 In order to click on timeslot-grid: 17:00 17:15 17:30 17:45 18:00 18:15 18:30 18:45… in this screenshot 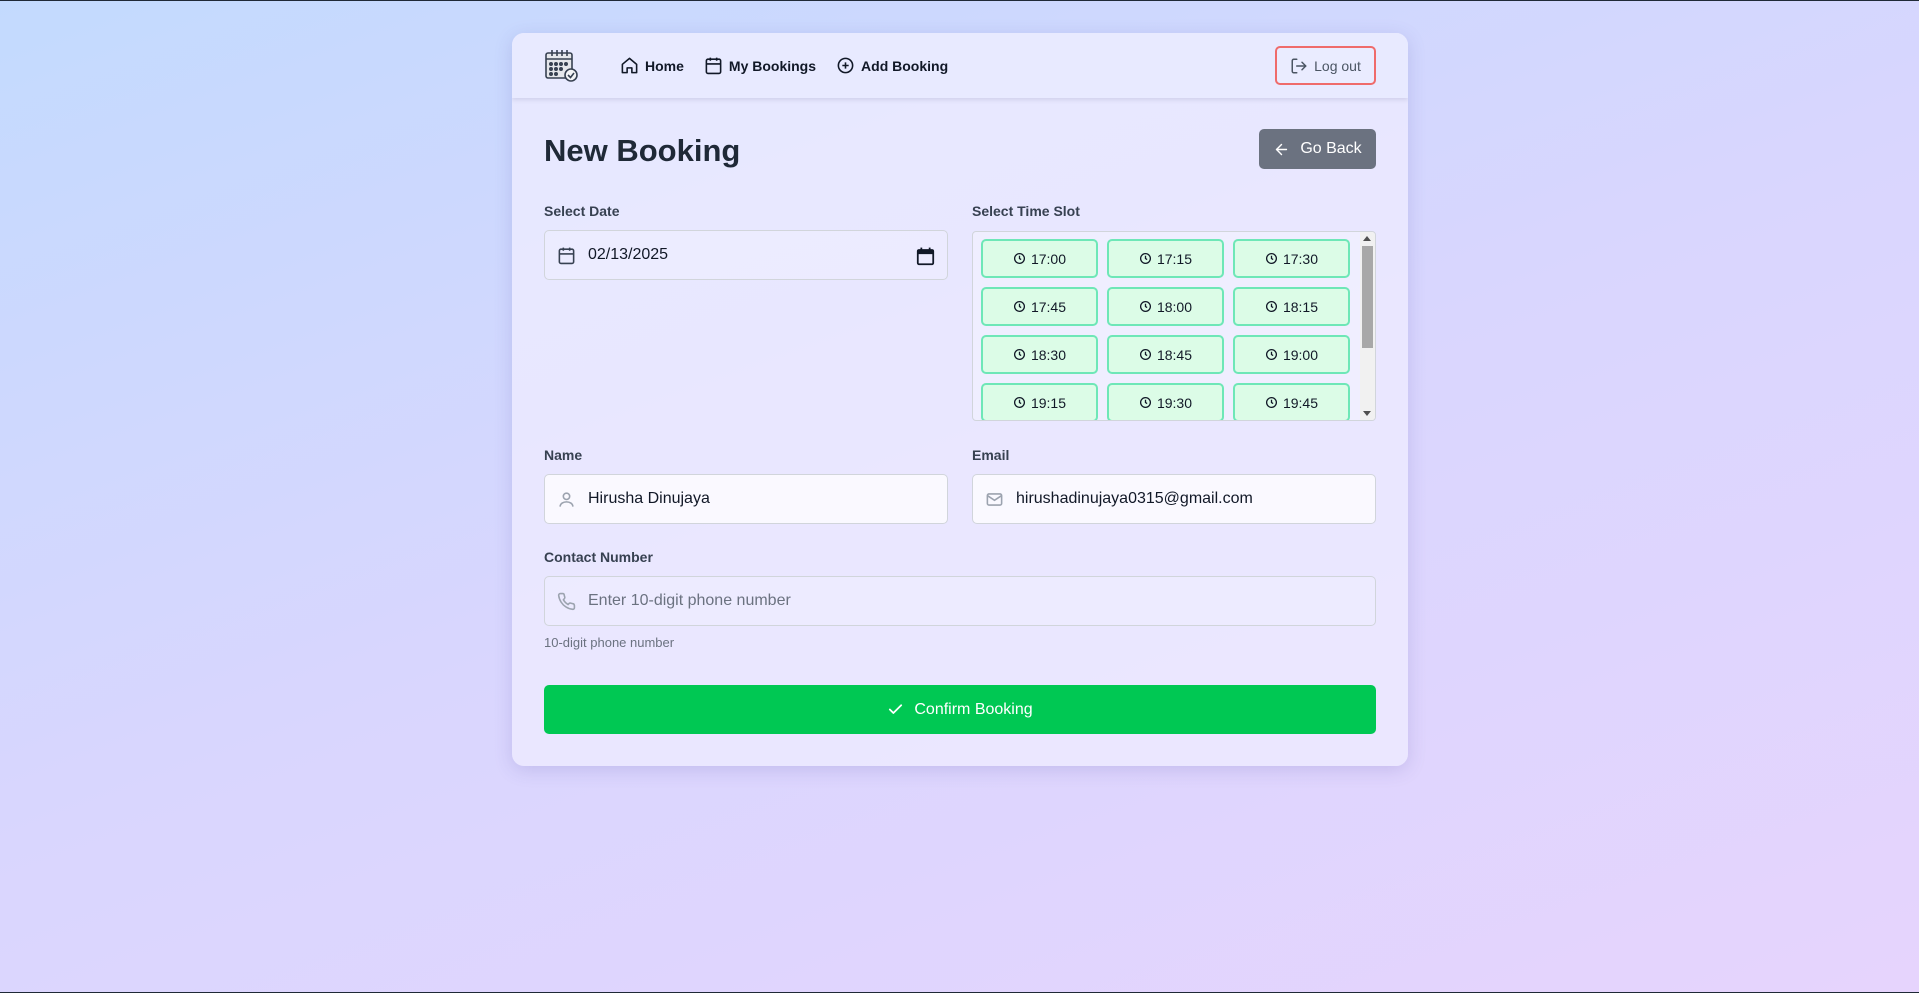, I will do `click(1165, 329)`.